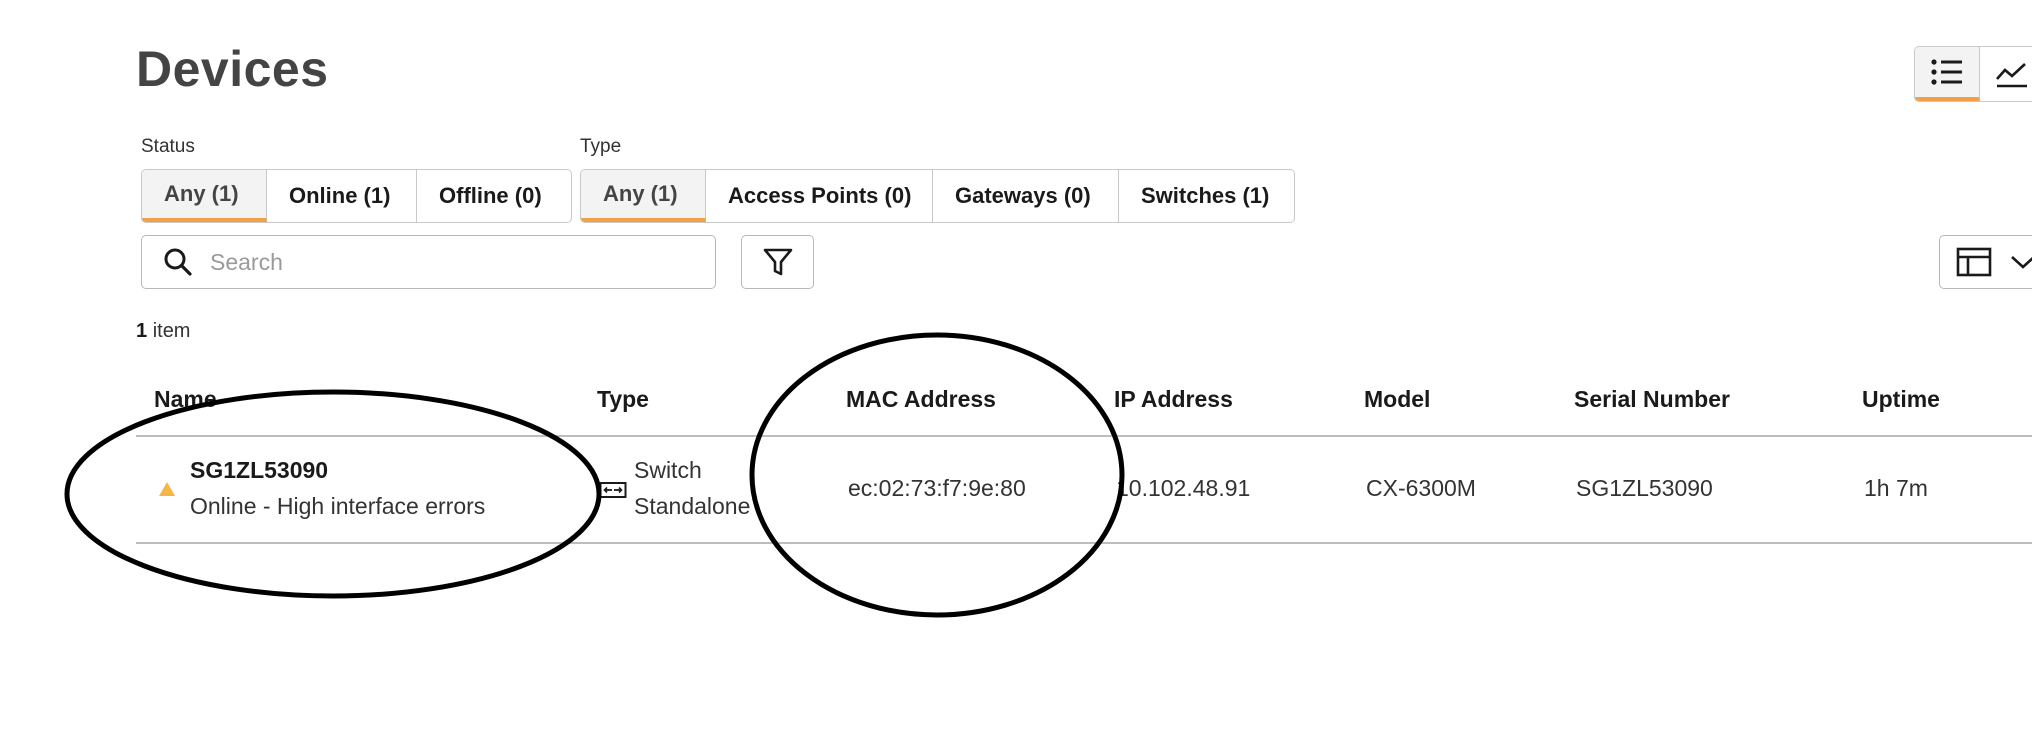 The image size is (2032, 734). What do you see at coordinates (142, 331) in the screenshot?
I see `item-count-number: 1` at bounding box center [142, 331].